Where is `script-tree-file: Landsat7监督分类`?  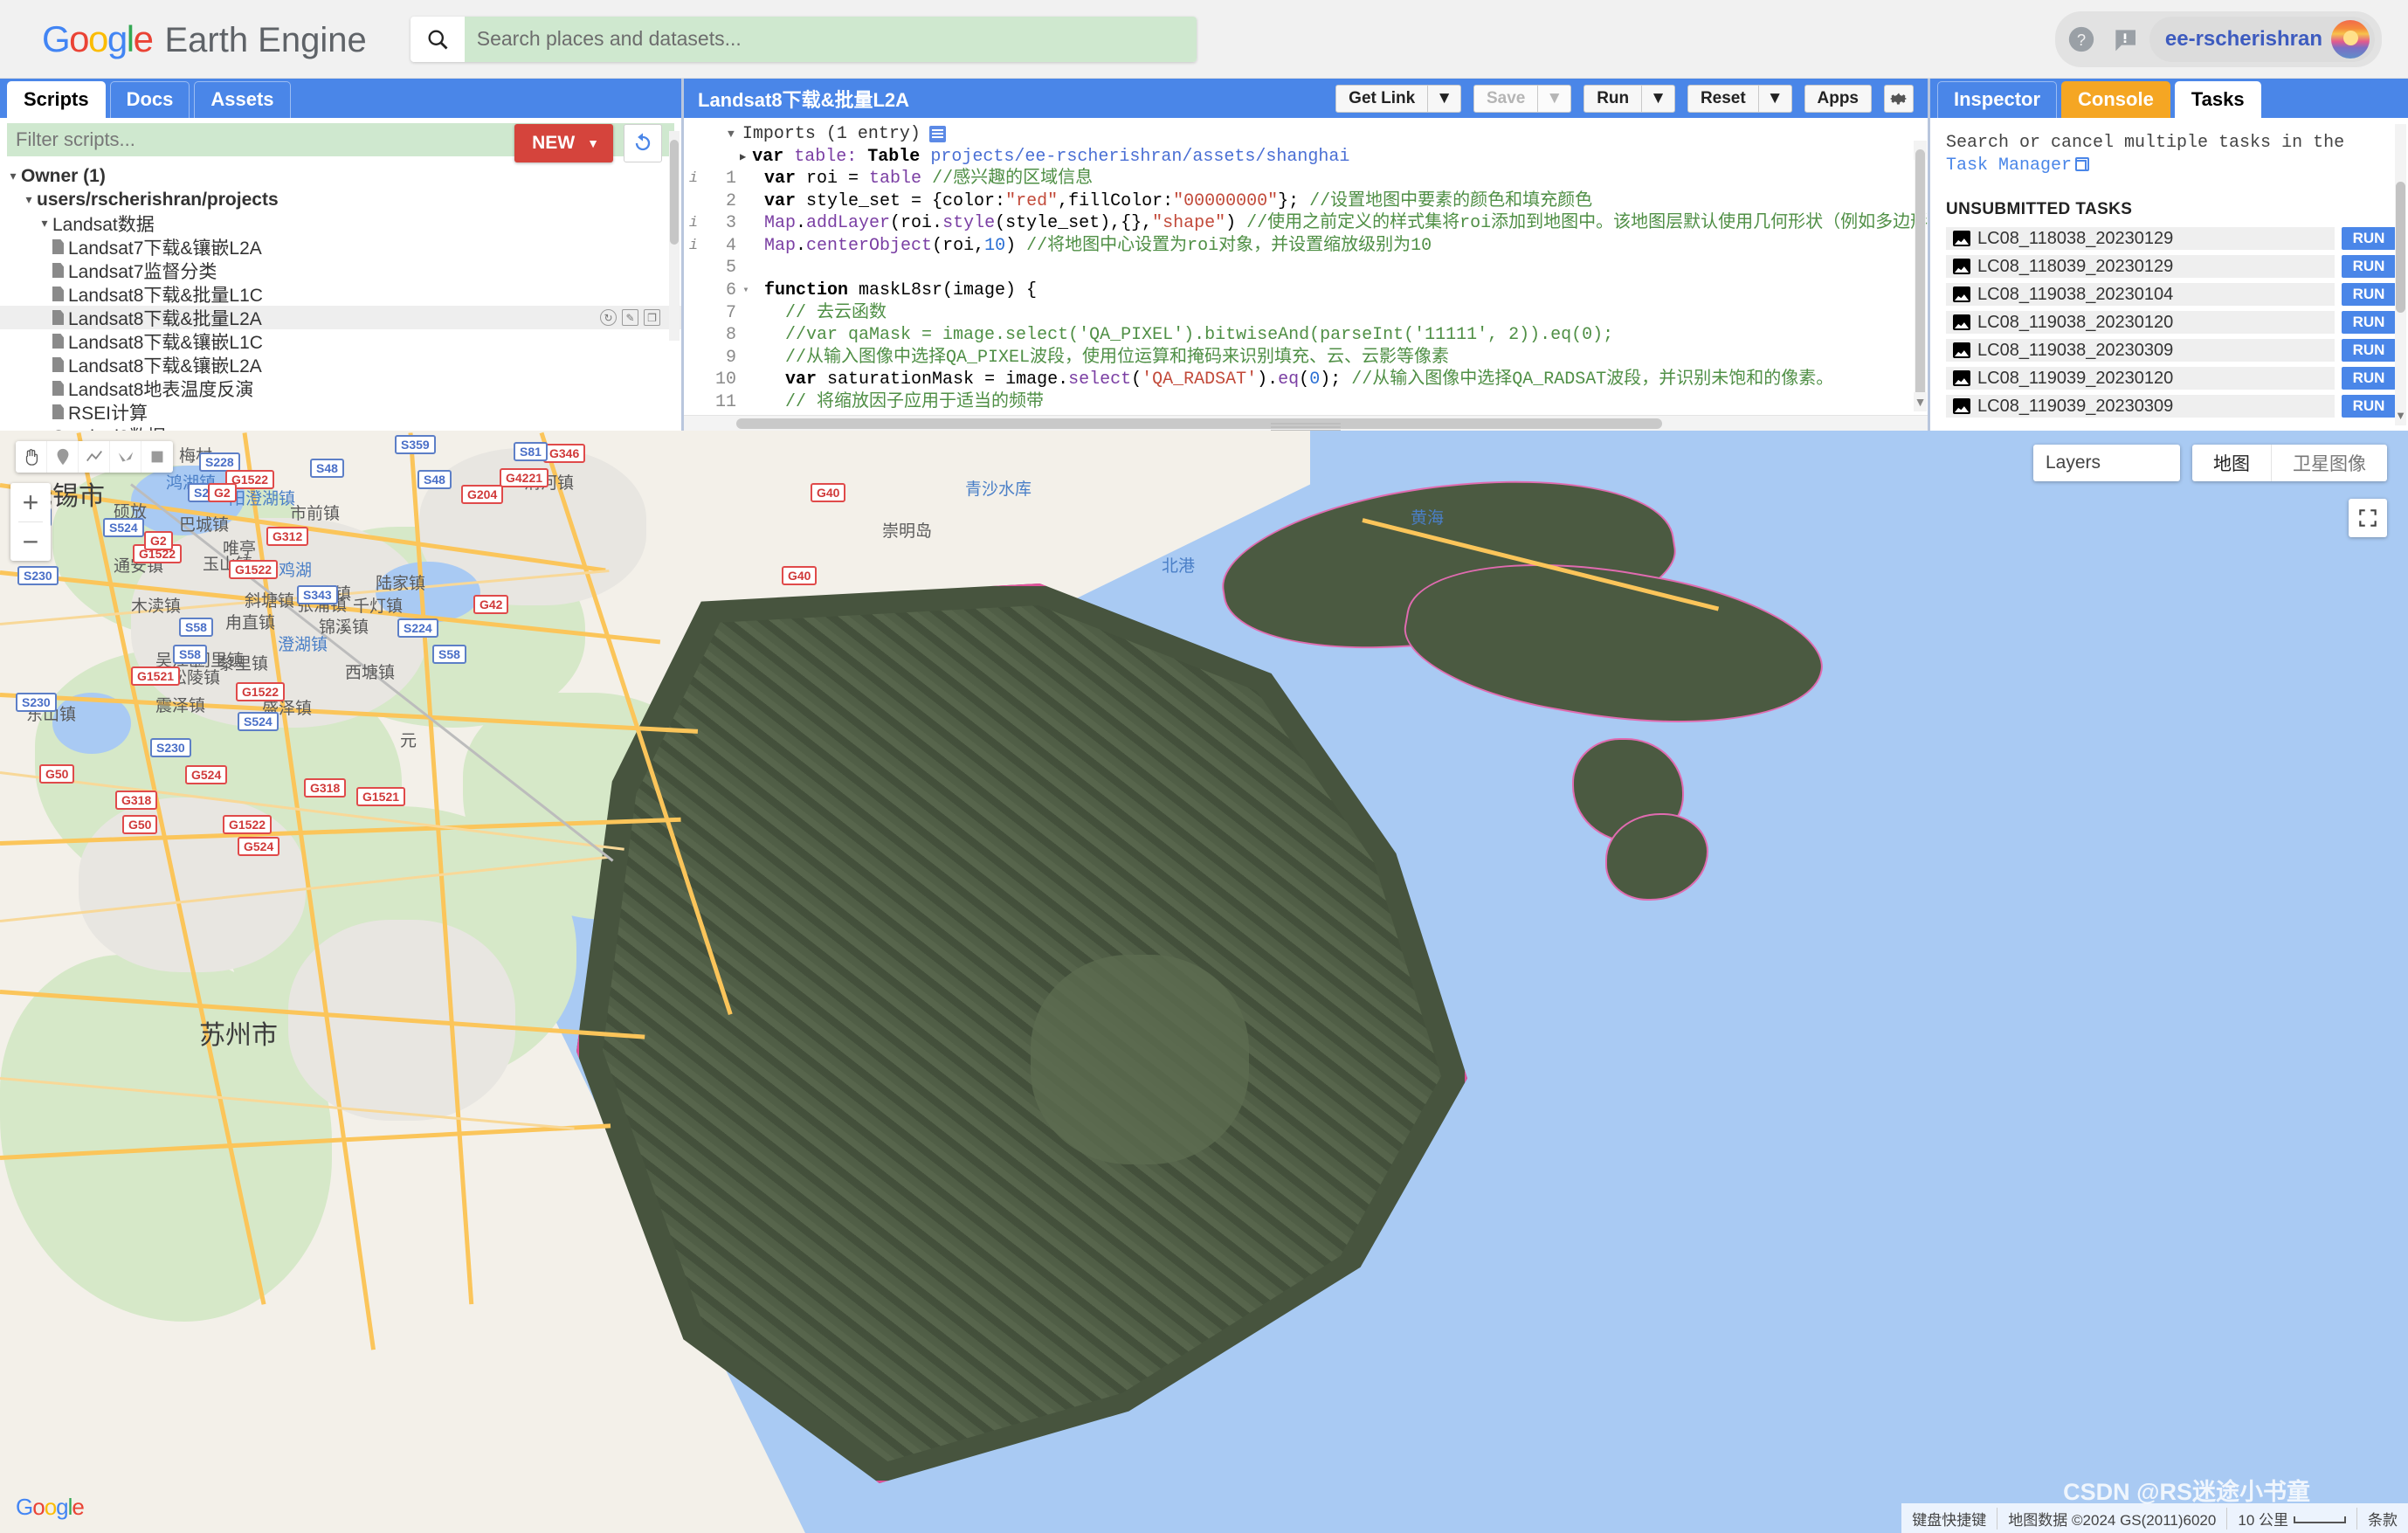 script-tree-file: Landsat7监督分类 is located at coordinates (340, 271).